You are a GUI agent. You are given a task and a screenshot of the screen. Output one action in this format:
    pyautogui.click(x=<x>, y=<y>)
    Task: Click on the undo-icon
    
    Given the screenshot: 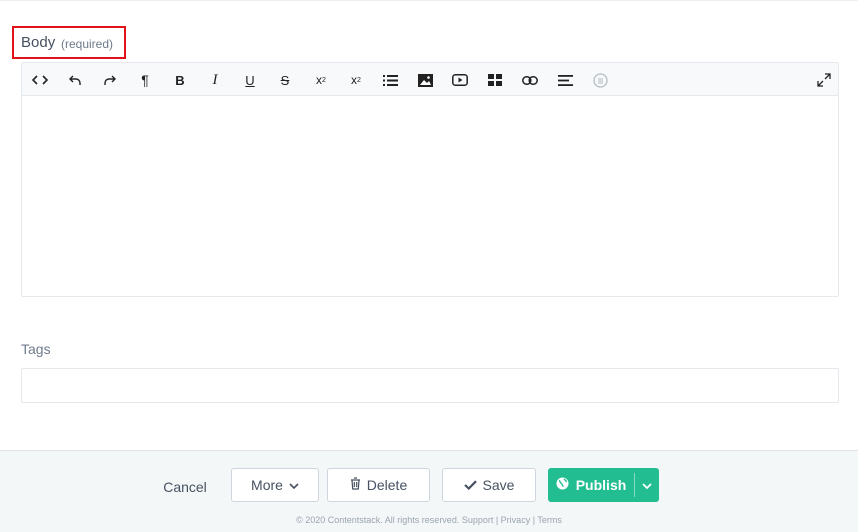 What is the action you would take?
    pyautogui.click(x=75, y=80)
    